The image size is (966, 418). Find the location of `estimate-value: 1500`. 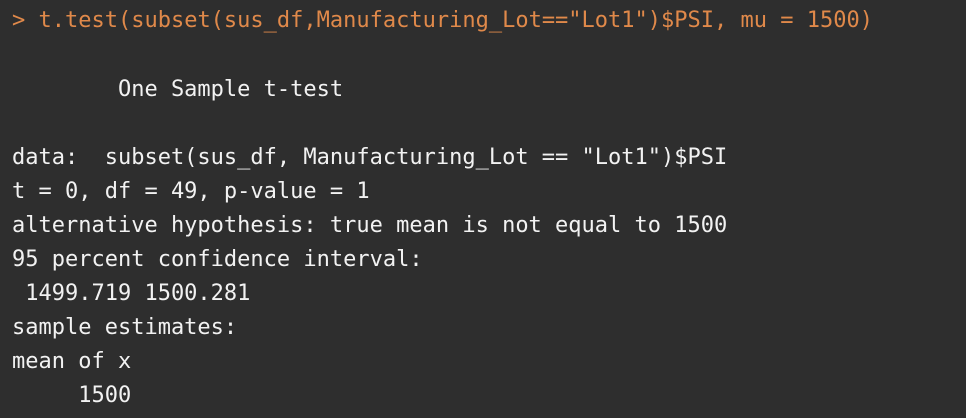

estimate-value: 1500 is located at coordinates (72, 395).